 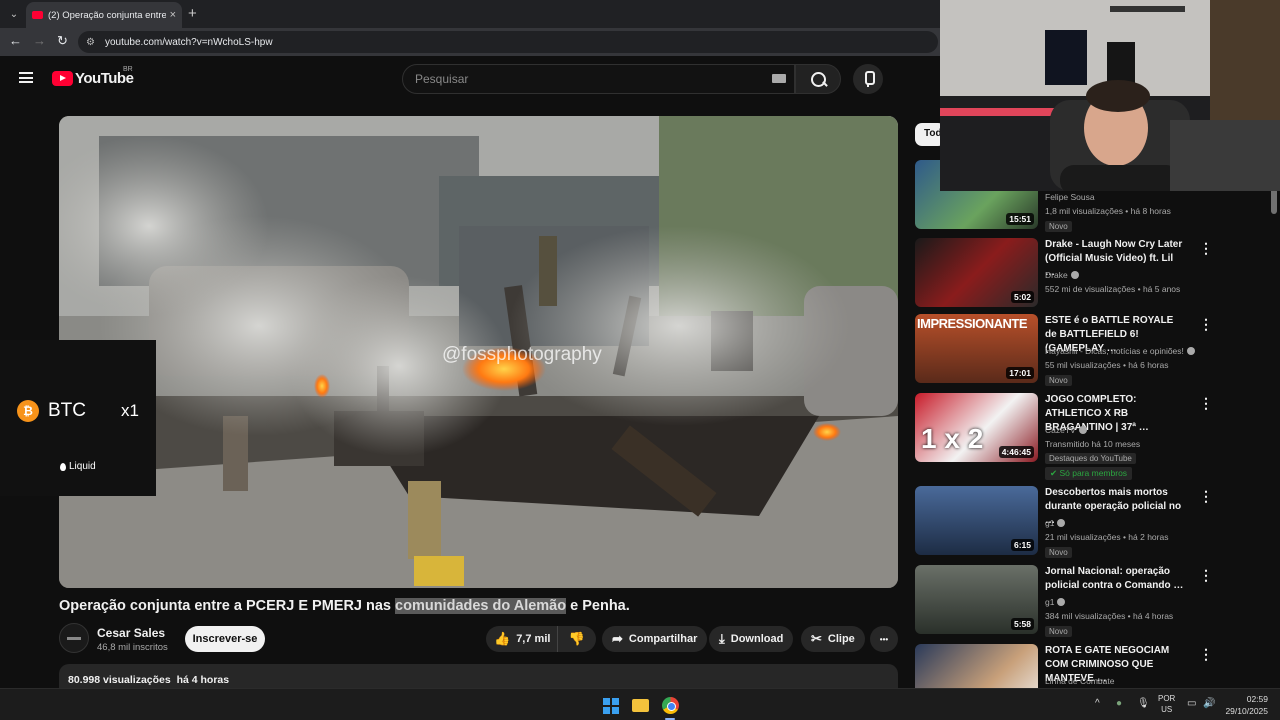 What do you see at coordinates (640, 705) in the screenshot?
I see `file-explorer-icon` at bounding box center [640, 705].